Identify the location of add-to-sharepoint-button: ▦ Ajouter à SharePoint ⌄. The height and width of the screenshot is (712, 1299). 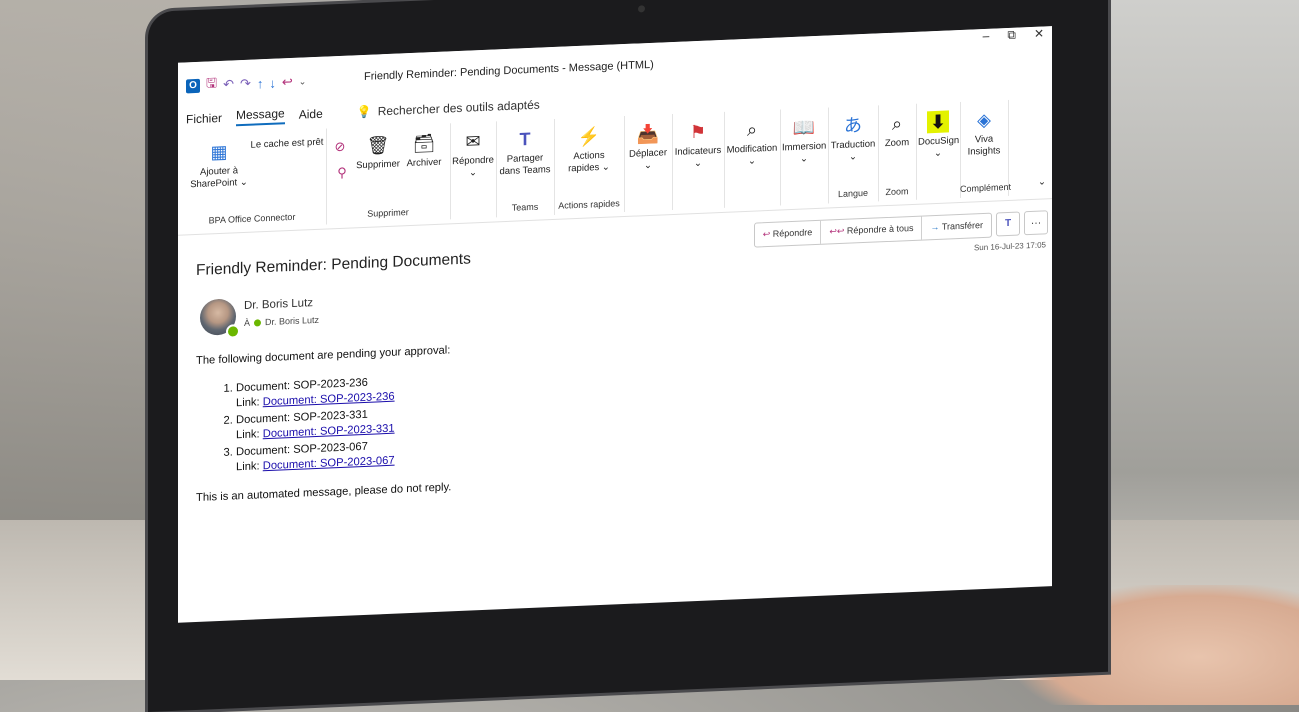
(219, 166).